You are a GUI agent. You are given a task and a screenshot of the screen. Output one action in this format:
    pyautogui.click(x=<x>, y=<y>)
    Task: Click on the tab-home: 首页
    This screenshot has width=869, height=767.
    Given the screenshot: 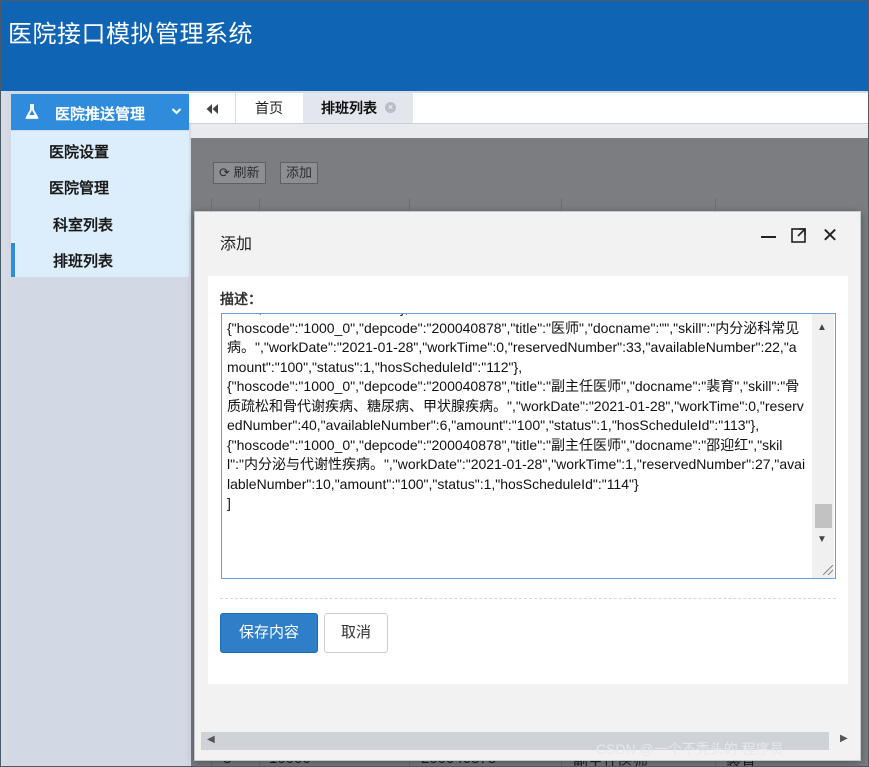 What is the action you would take?
    pyautogui.click(x=269, y=108)
    